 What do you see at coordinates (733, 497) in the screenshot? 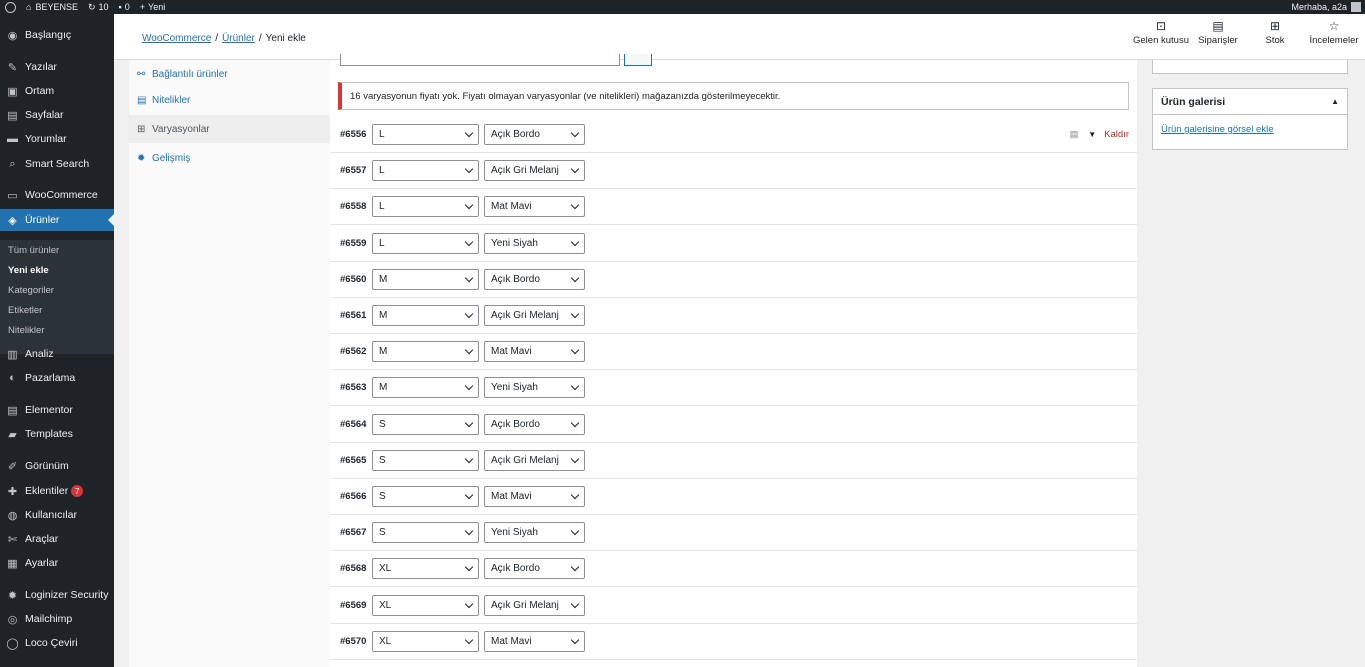
I see `variation-row: #6566 S Mat Mavi` at bounding box center [733, 497].